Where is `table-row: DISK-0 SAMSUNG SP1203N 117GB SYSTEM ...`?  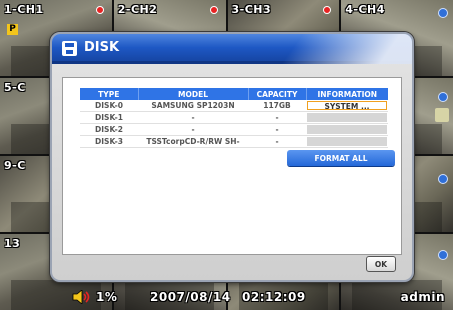
table-row: DISK-0 SAMSUNG SP1203N 117GB SYSTEM ... is located at coordinates (234, 106).